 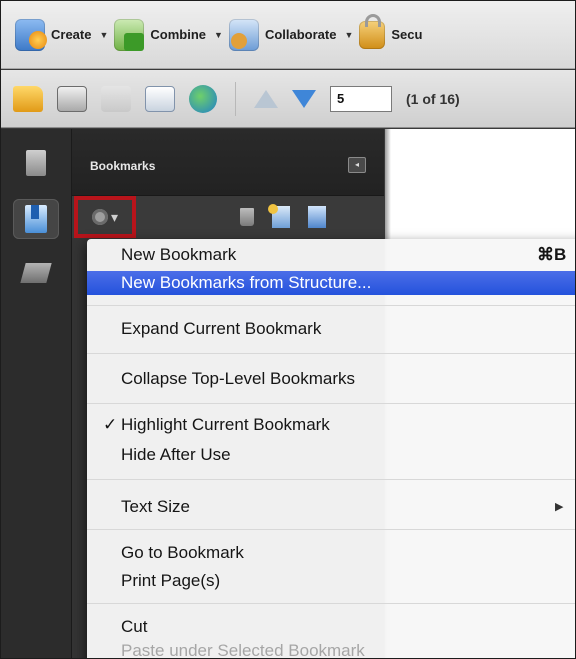 What do you see at coordinates (28, 98) in the screenshot?
I see `open-folder-icon` at bounding box center [28, 98].